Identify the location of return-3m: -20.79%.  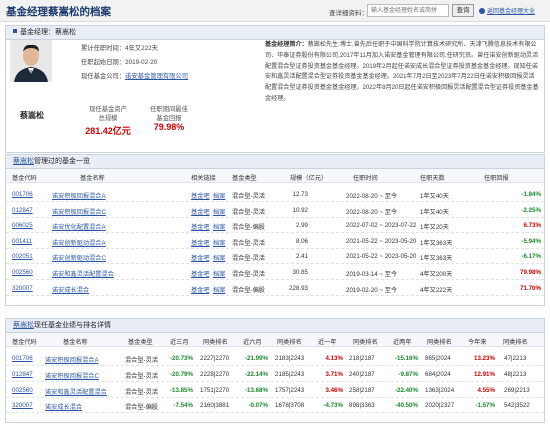
(181, 374).